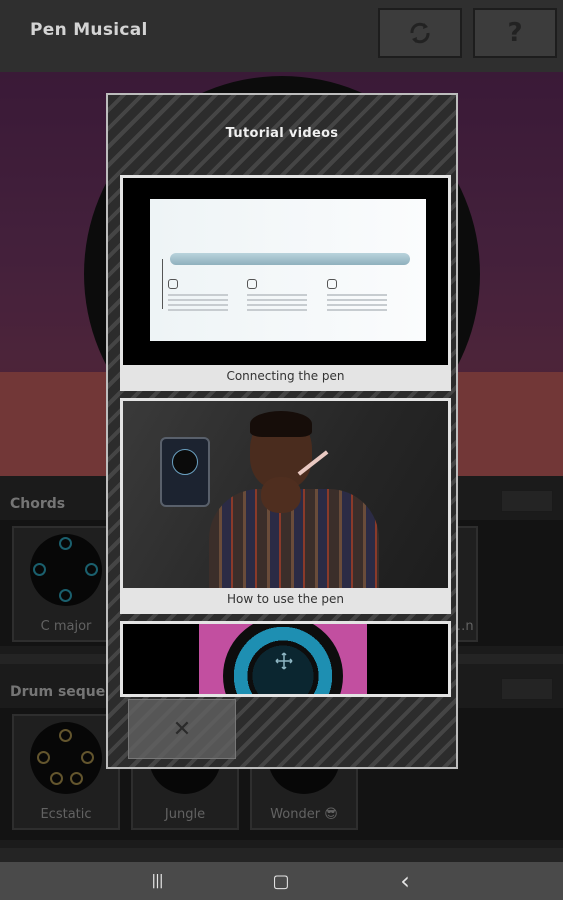  I want to click on recents-icon: |||, so click(157, 881).